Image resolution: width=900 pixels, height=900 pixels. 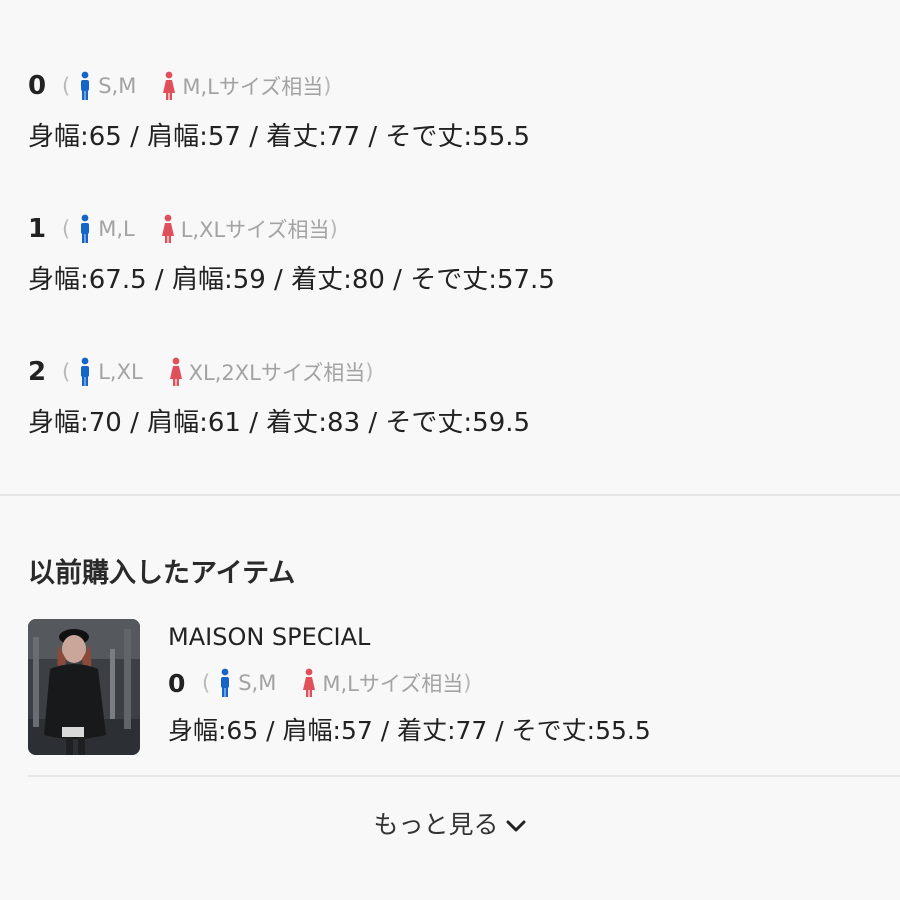 What do you see at coordinates (450, 495) in the screenshot?
I see `section-divider` at bounding box center [450, 495].